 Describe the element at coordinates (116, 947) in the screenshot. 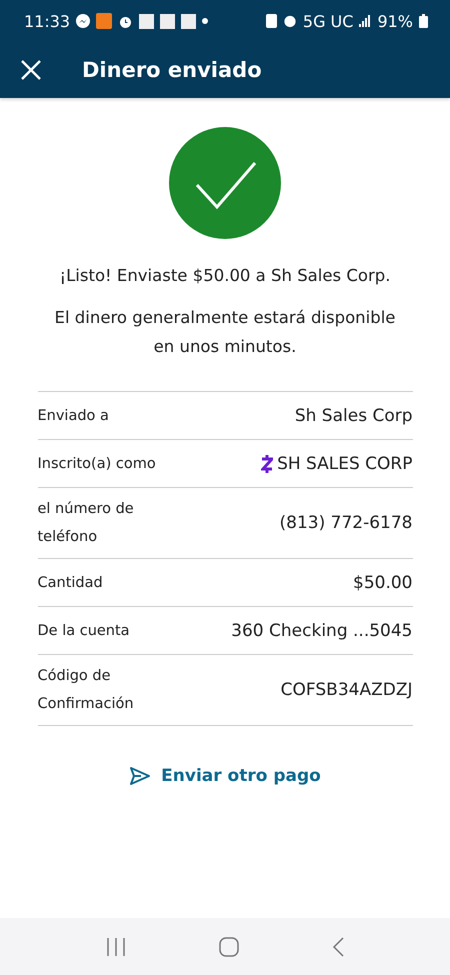

I see `recent-apps-button` at that location.